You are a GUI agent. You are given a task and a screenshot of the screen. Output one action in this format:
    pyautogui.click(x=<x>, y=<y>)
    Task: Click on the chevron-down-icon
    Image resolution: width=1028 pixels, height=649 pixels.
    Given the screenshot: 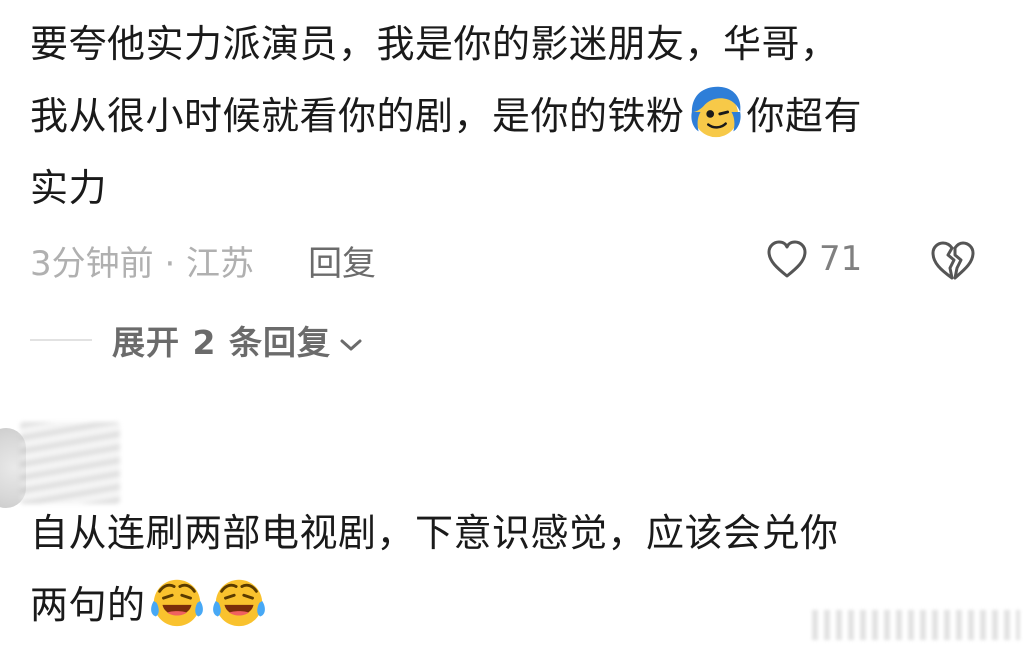 What is the action you would take?
    pyautogui.click(x=351, y=344)
    